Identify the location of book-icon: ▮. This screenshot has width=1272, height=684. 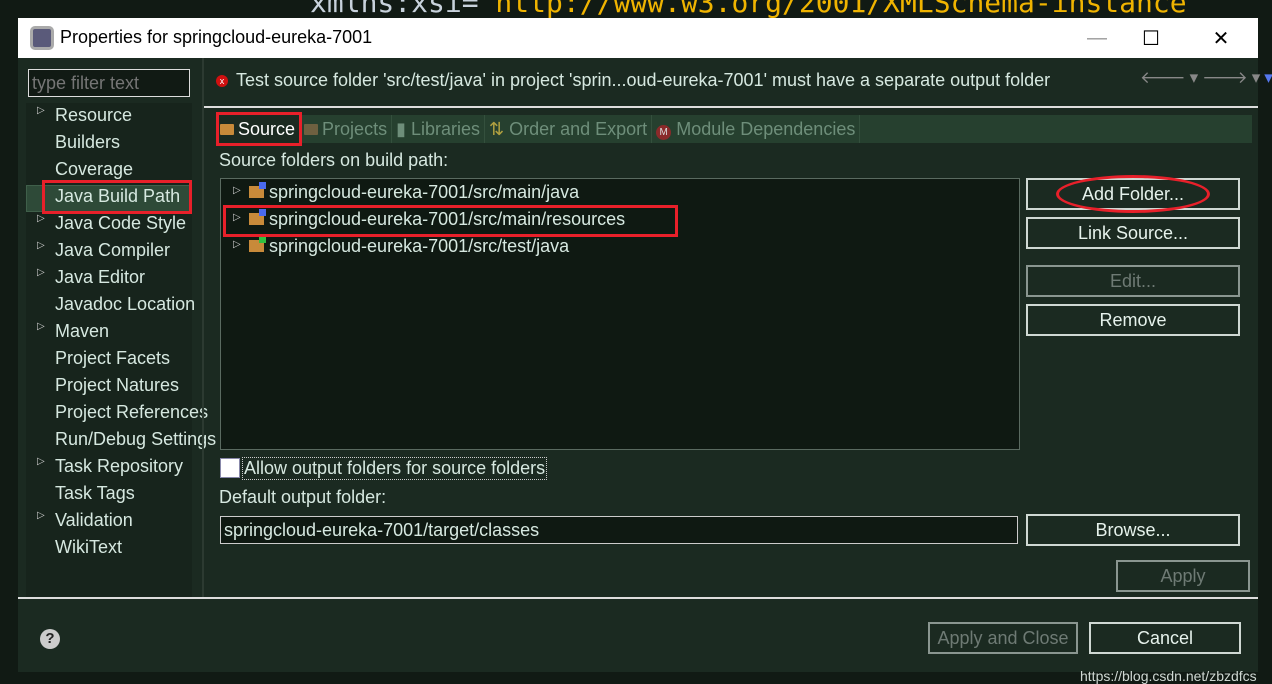
(403, 129).